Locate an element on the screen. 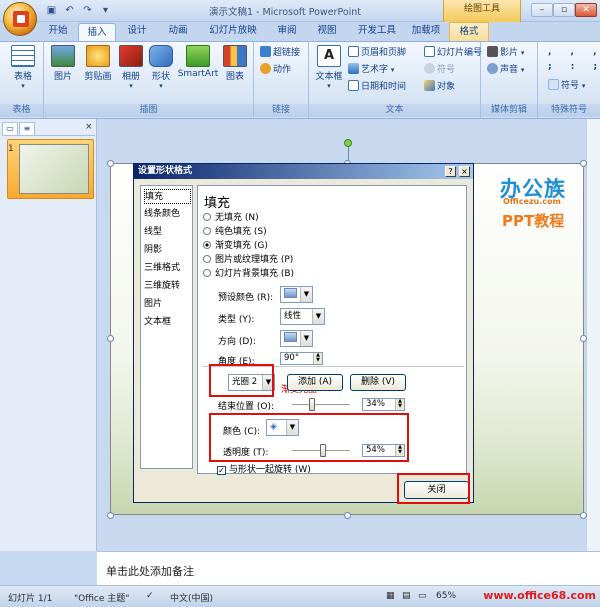 The height and width of the screenshot is (607, 600). angle-input: 90° ▲ ▼ is located at coordinates (301, 358).